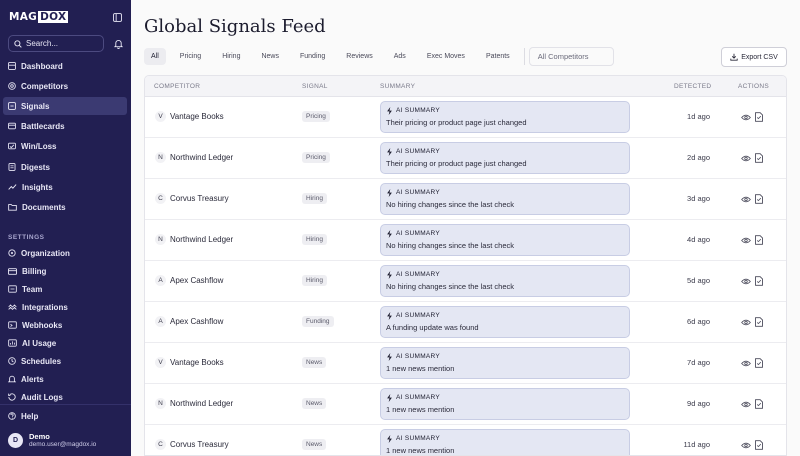 This screenshot has width=800, height=456. What do you see at coordinates (314, 444) in the screenshot?
I see `signal-badge: News` at bounding box center [314, 444].